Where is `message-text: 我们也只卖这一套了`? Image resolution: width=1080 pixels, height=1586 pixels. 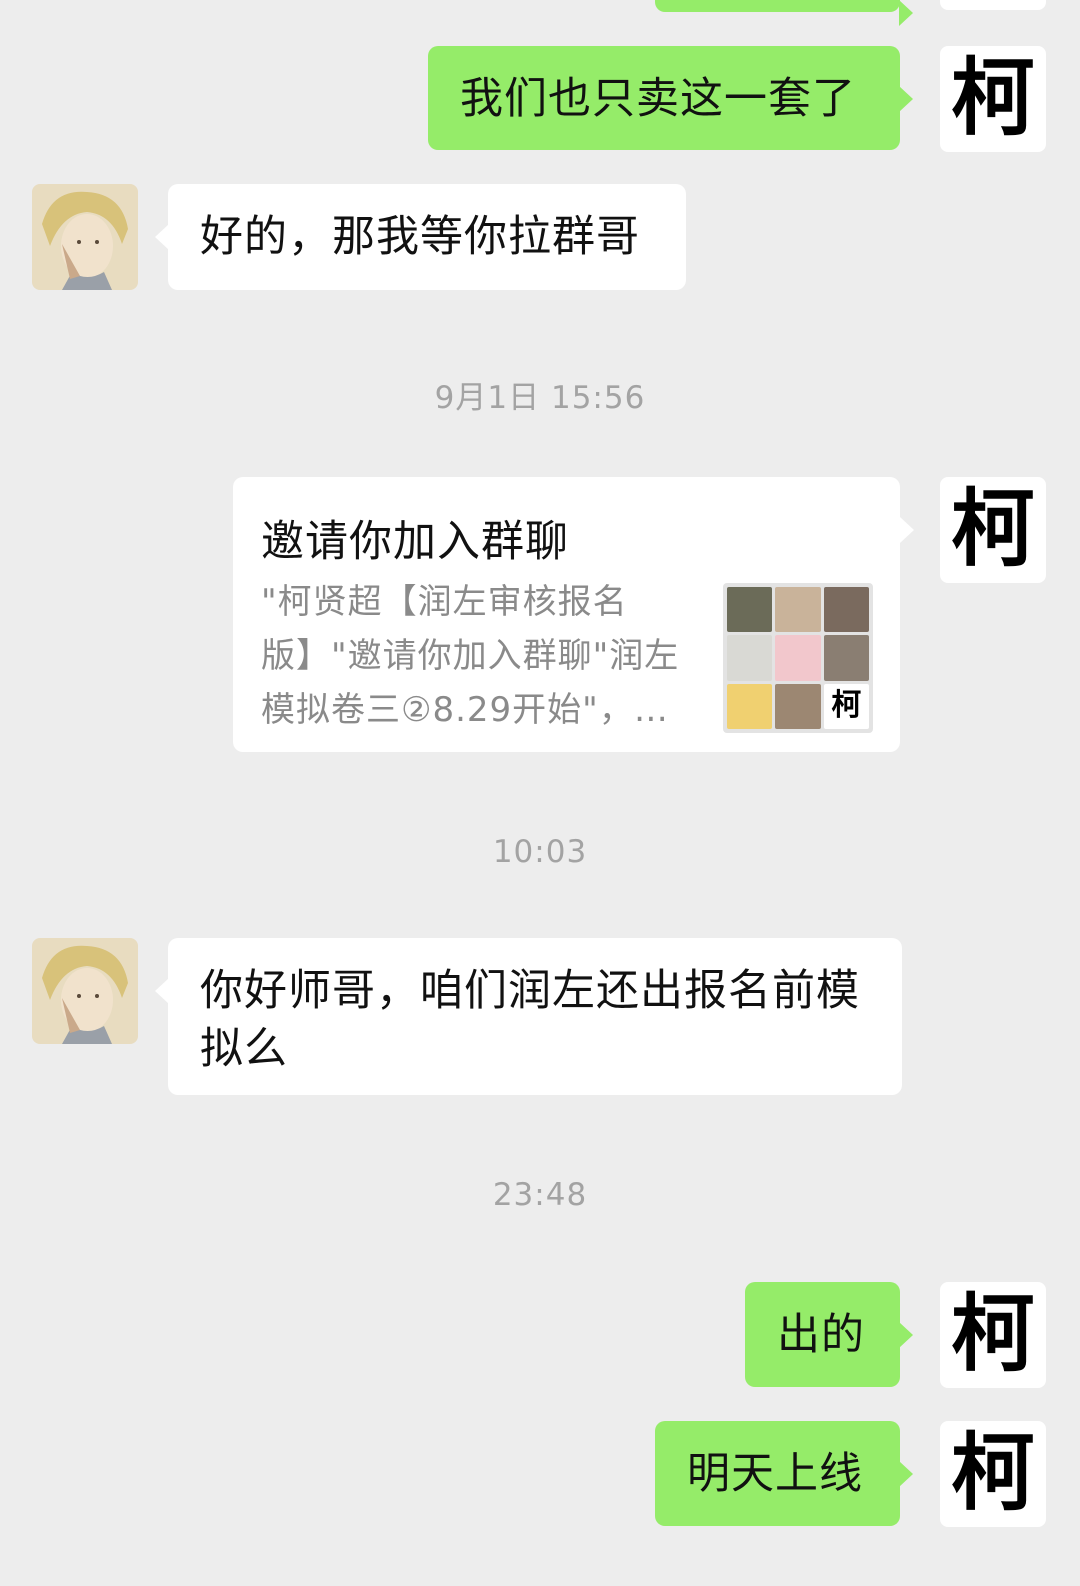 message-text: 我们也只卖这一套了 is located at coordinates (658, 99).